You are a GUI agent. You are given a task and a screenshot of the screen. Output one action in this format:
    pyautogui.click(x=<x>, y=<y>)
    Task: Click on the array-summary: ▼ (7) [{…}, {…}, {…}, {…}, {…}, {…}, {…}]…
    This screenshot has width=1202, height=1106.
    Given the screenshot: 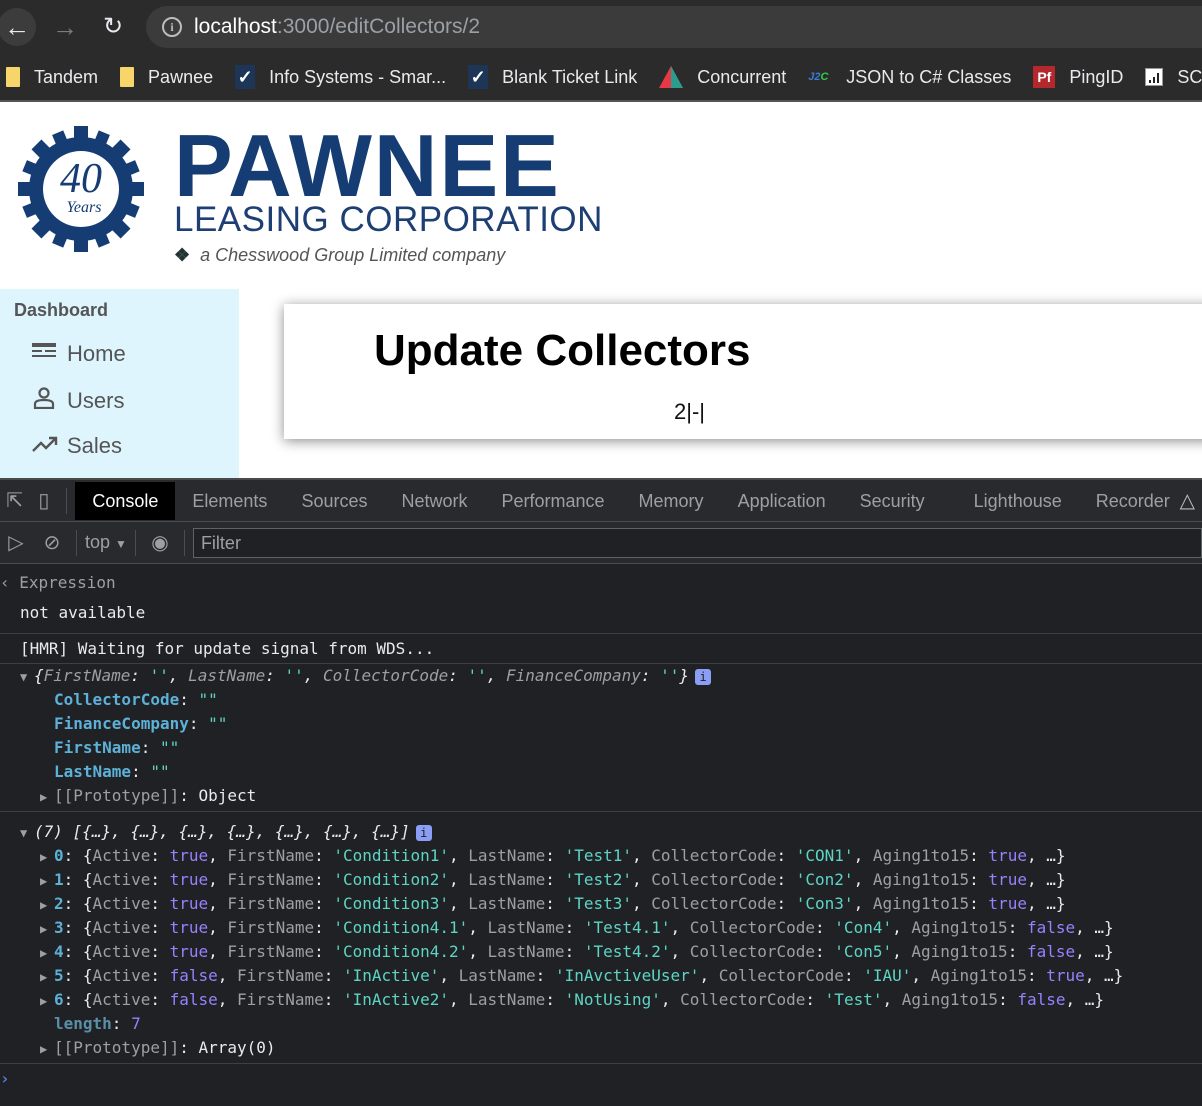 What is the action you would take?
    pyautogui.click(x=601, y=832)
    